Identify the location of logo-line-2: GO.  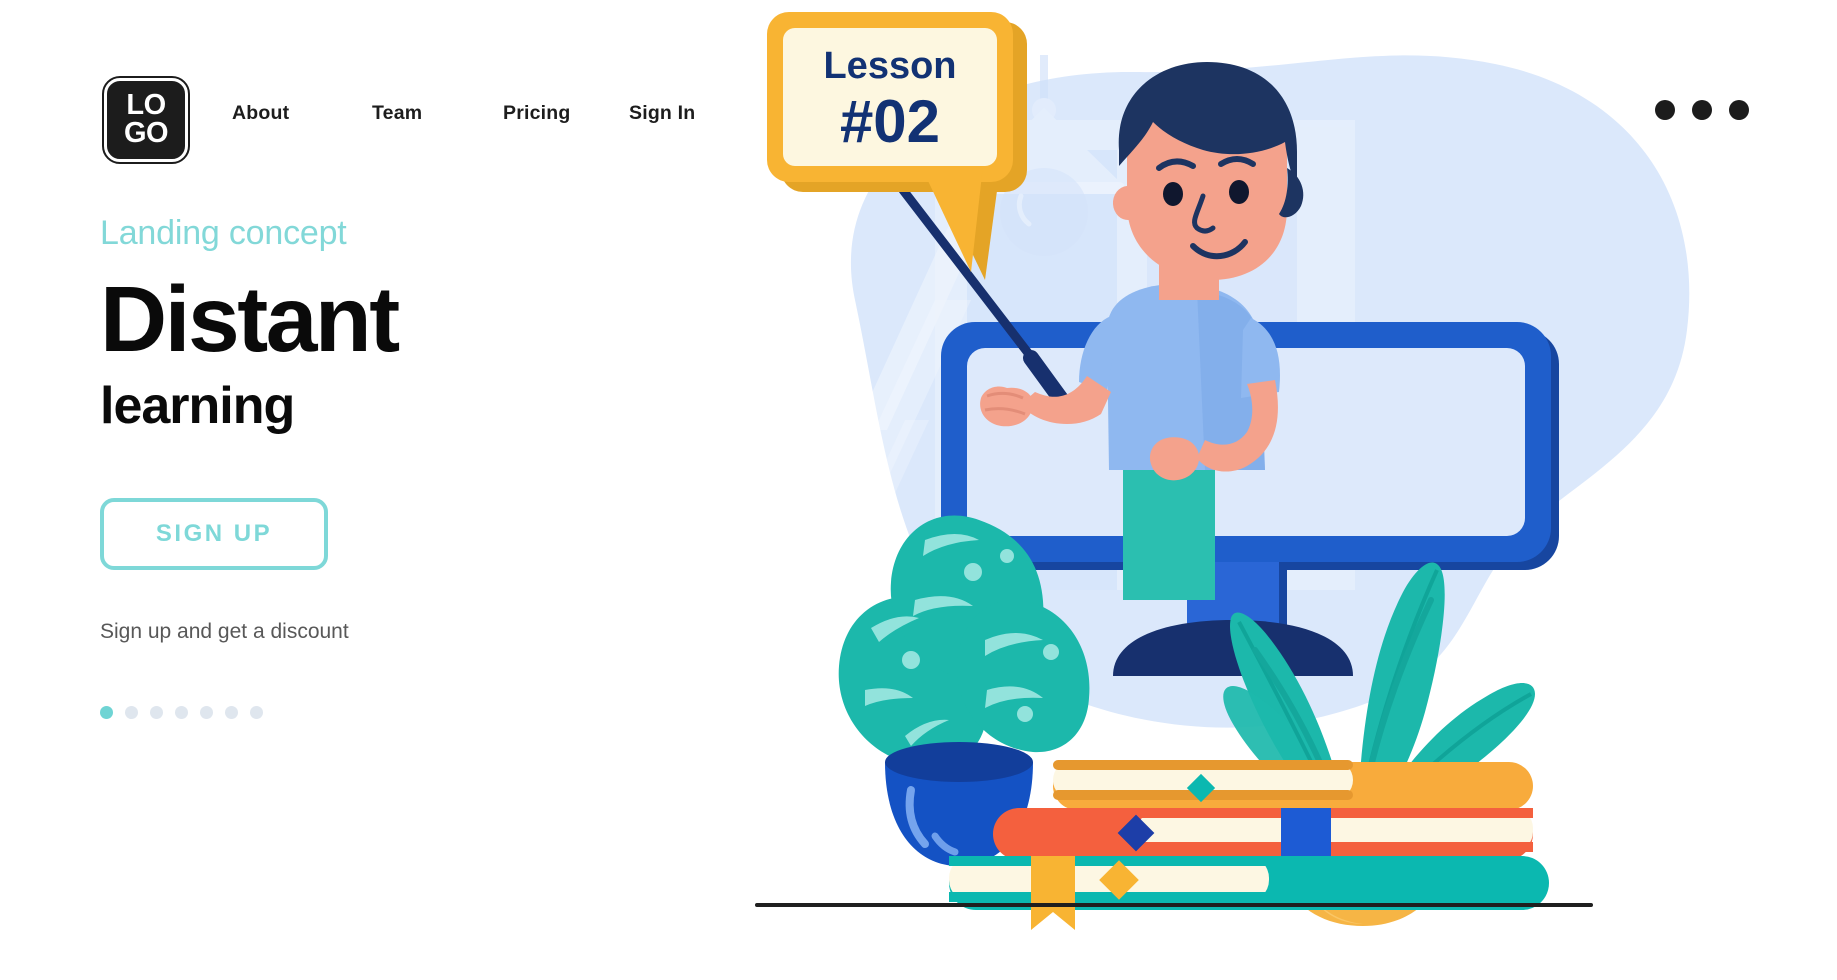
(146, 133).